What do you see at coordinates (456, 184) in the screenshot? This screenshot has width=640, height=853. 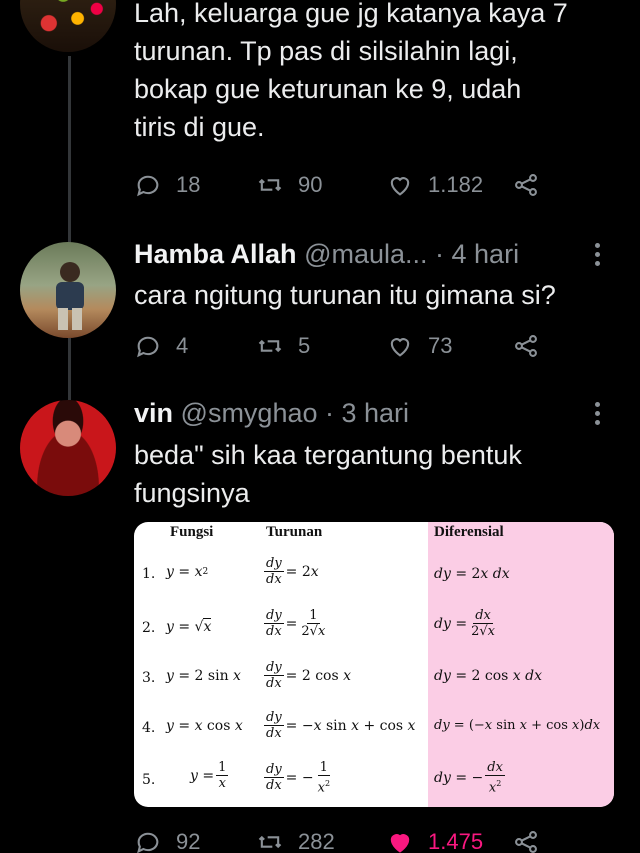 I see `like-count: 1.182` at bounding box center [456, 184].